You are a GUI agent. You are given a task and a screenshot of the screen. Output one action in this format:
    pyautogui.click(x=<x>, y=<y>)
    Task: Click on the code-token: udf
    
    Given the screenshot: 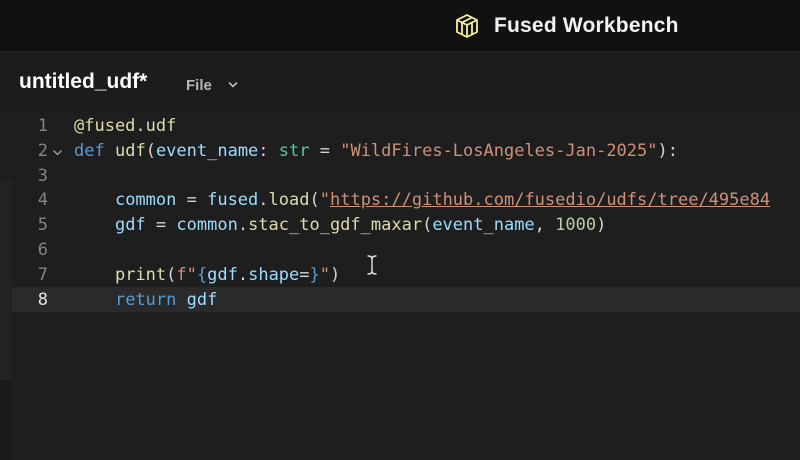 What is the action you would take?
    pyautogui.click(x=130, y=150)
    